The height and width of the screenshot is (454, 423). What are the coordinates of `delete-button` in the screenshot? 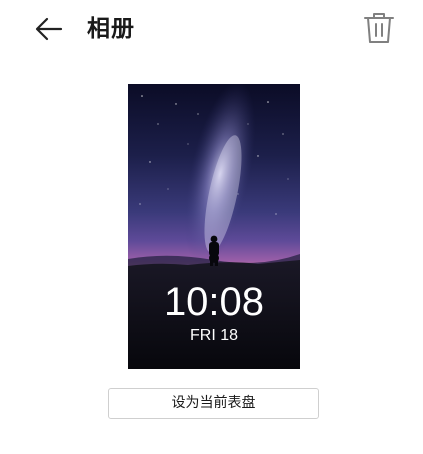 It's located at (379, 28).